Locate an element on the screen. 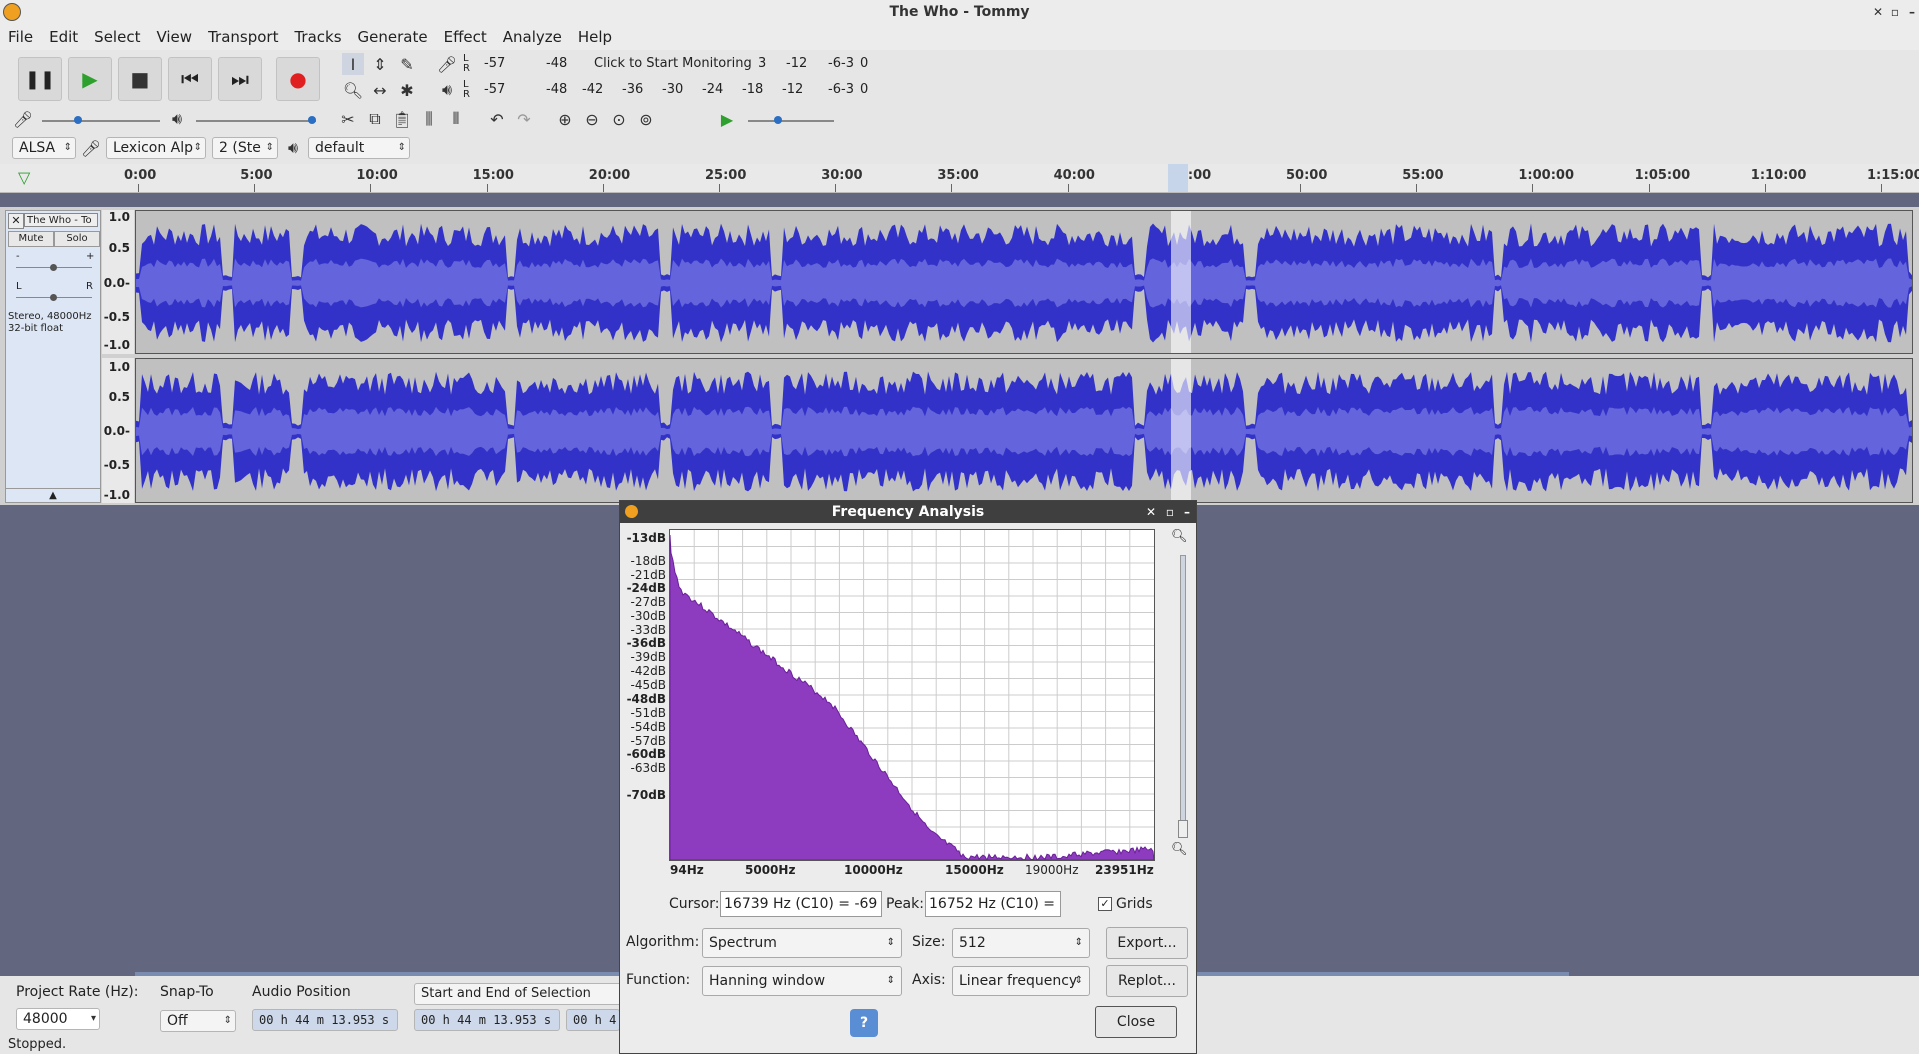 The width and height of the screenshot is (1919, 1054). zoom-in-icon: ⊕ is located at coordinates (565, 119).